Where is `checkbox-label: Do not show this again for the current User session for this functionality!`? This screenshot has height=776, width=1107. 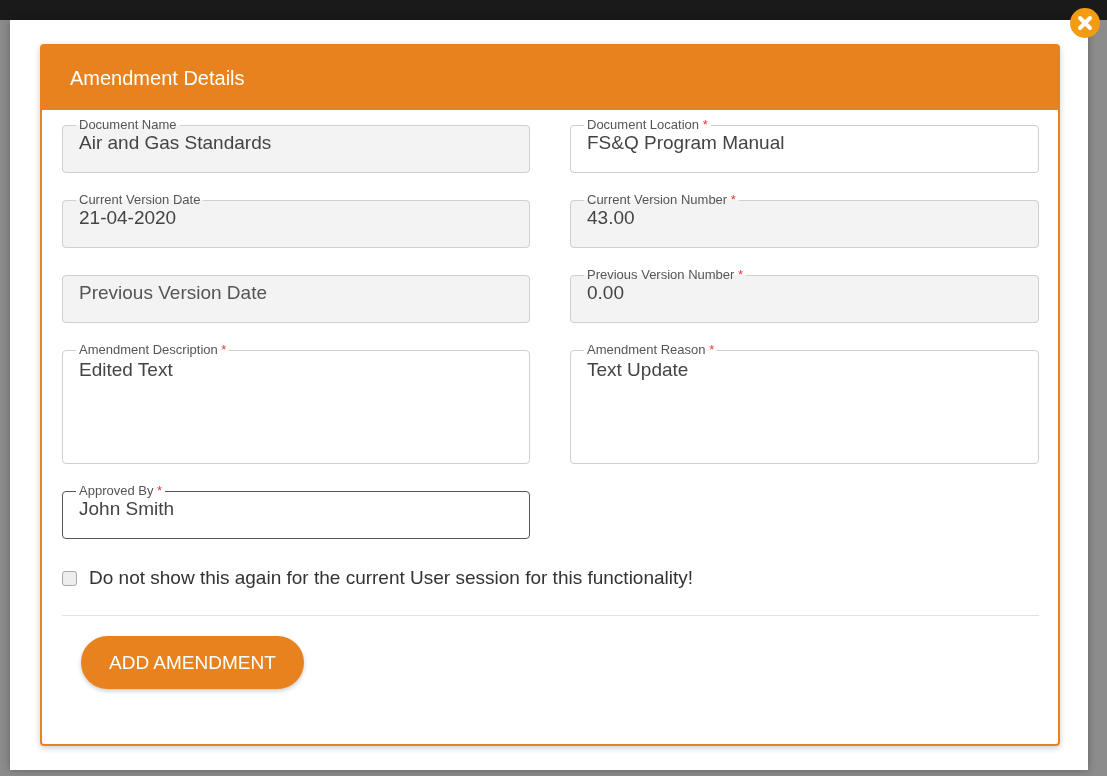
checkbox-label: Do not show this again for the current User session for this functionality! is located at coordinates (391, 578).